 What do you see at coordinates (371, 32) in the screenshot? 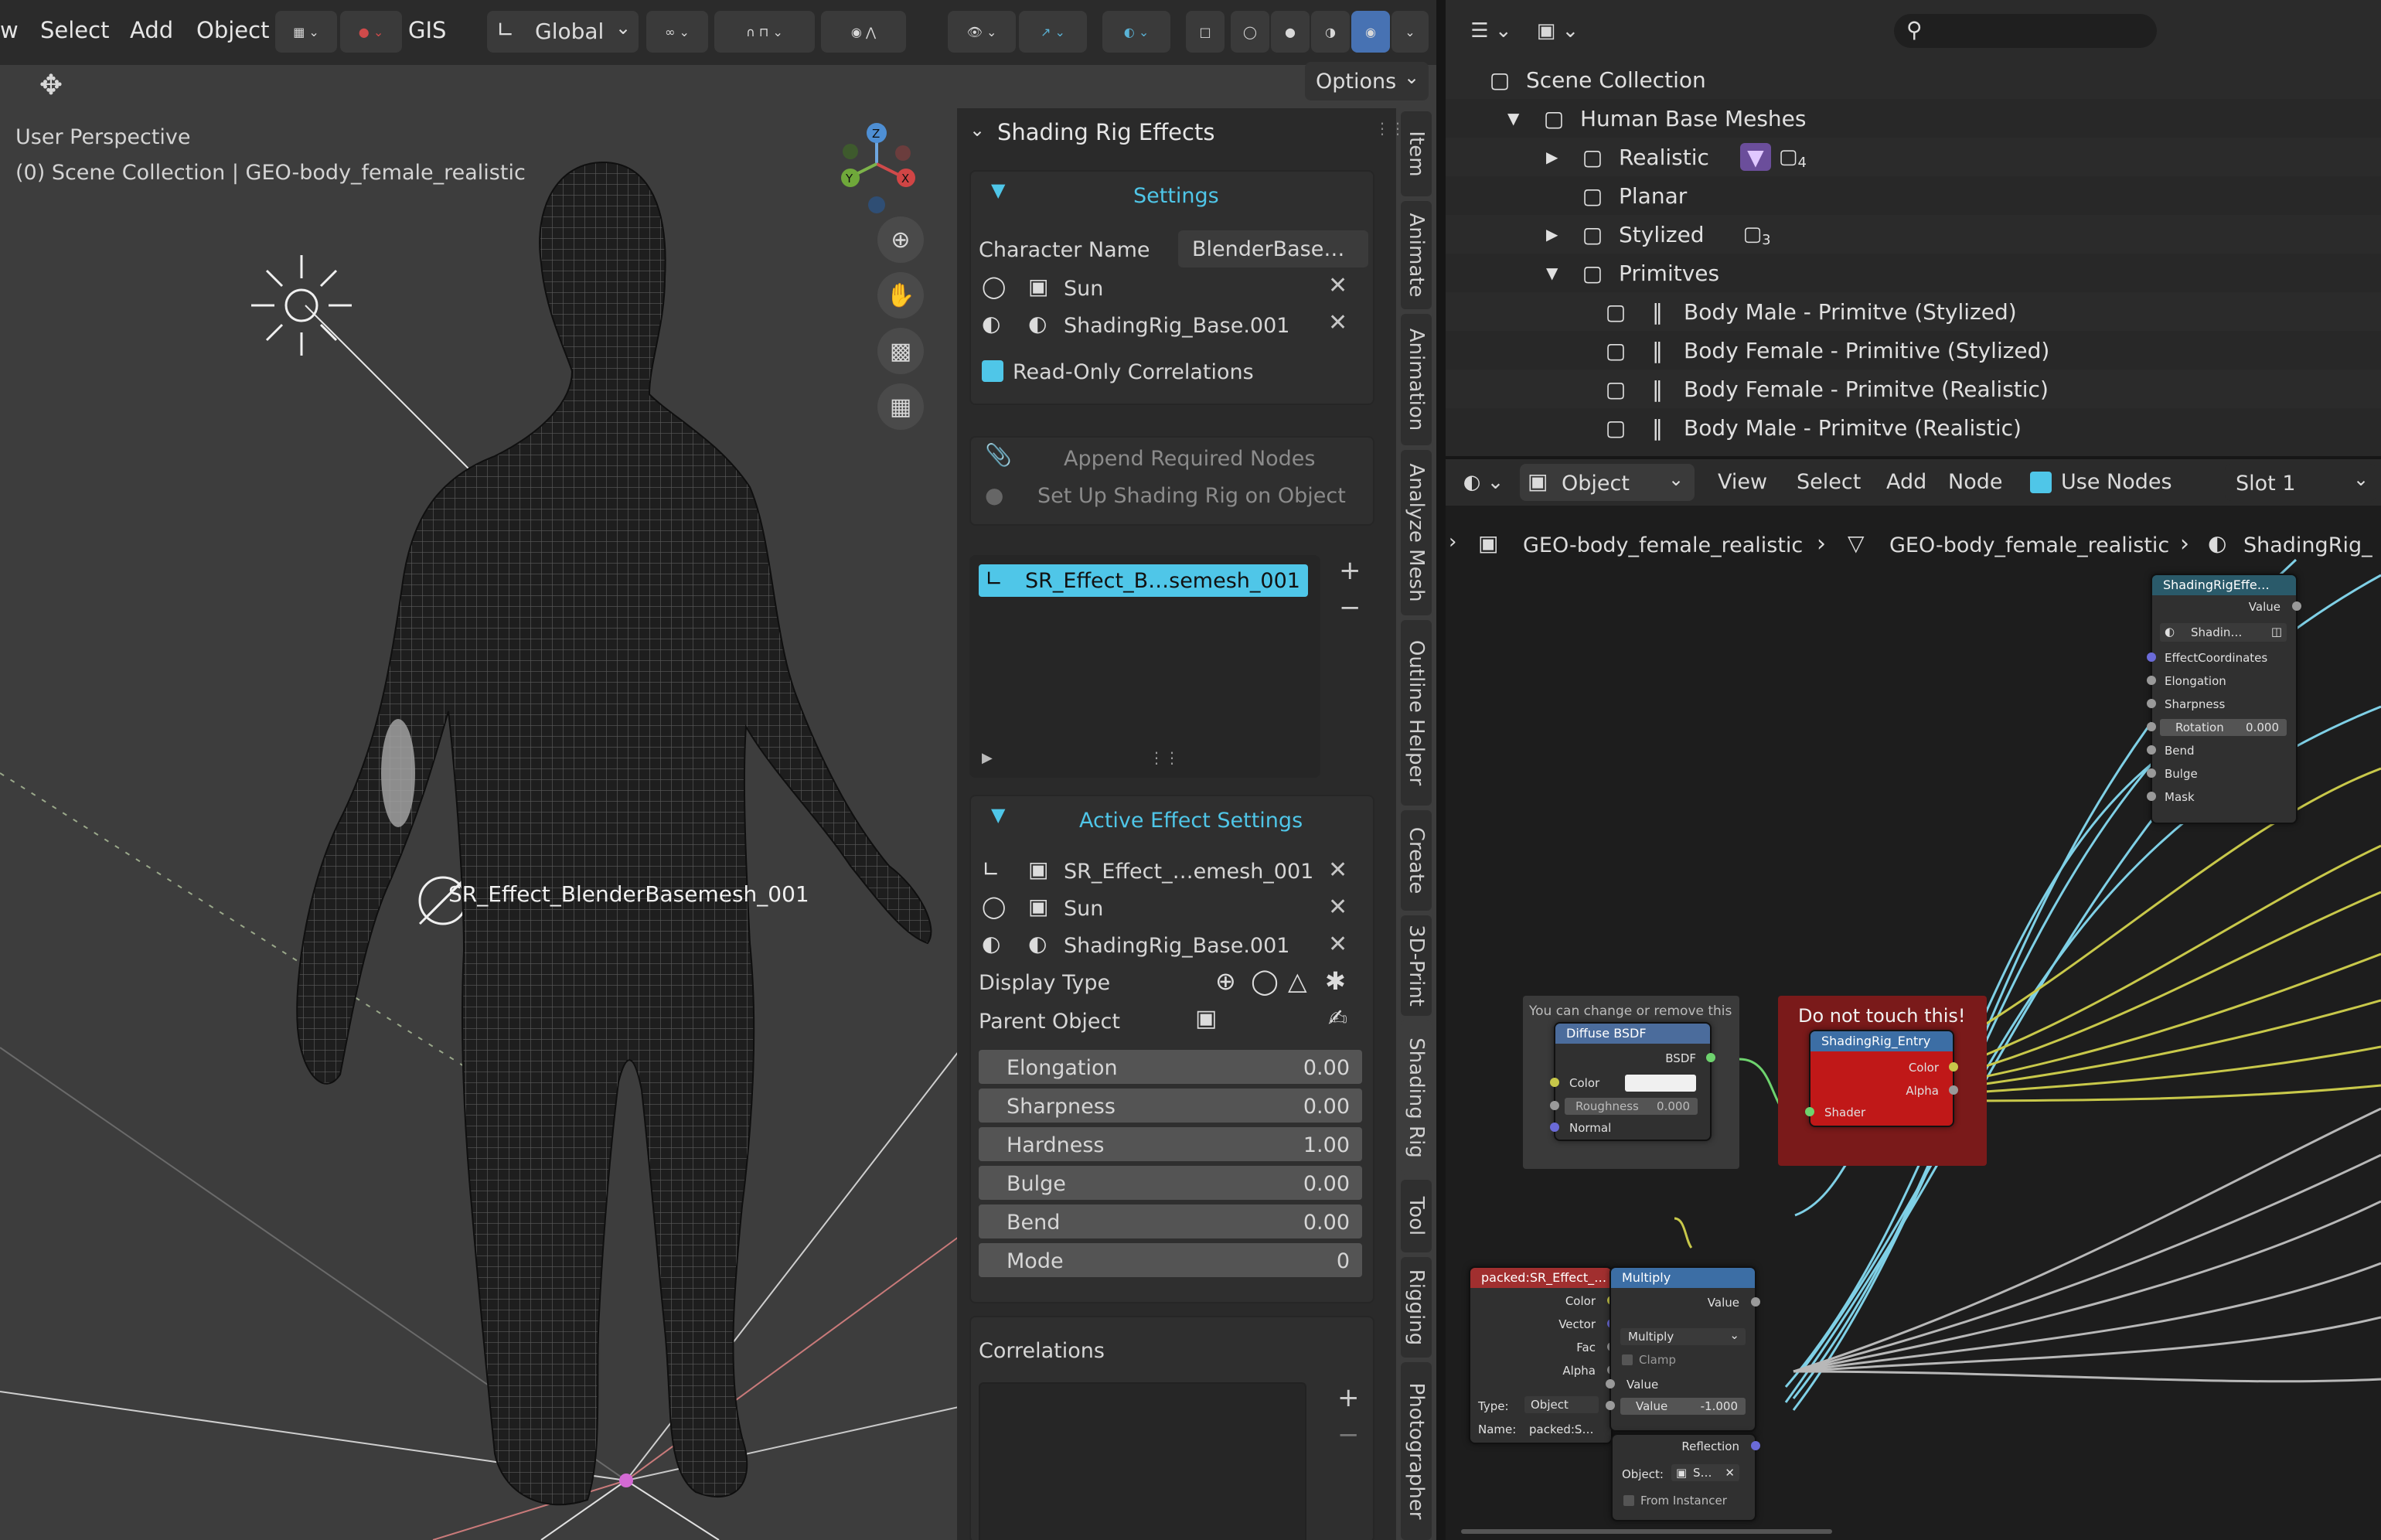
I see `gis-icon-dropdown: ● ⌄` at bounding box center [371, 32].